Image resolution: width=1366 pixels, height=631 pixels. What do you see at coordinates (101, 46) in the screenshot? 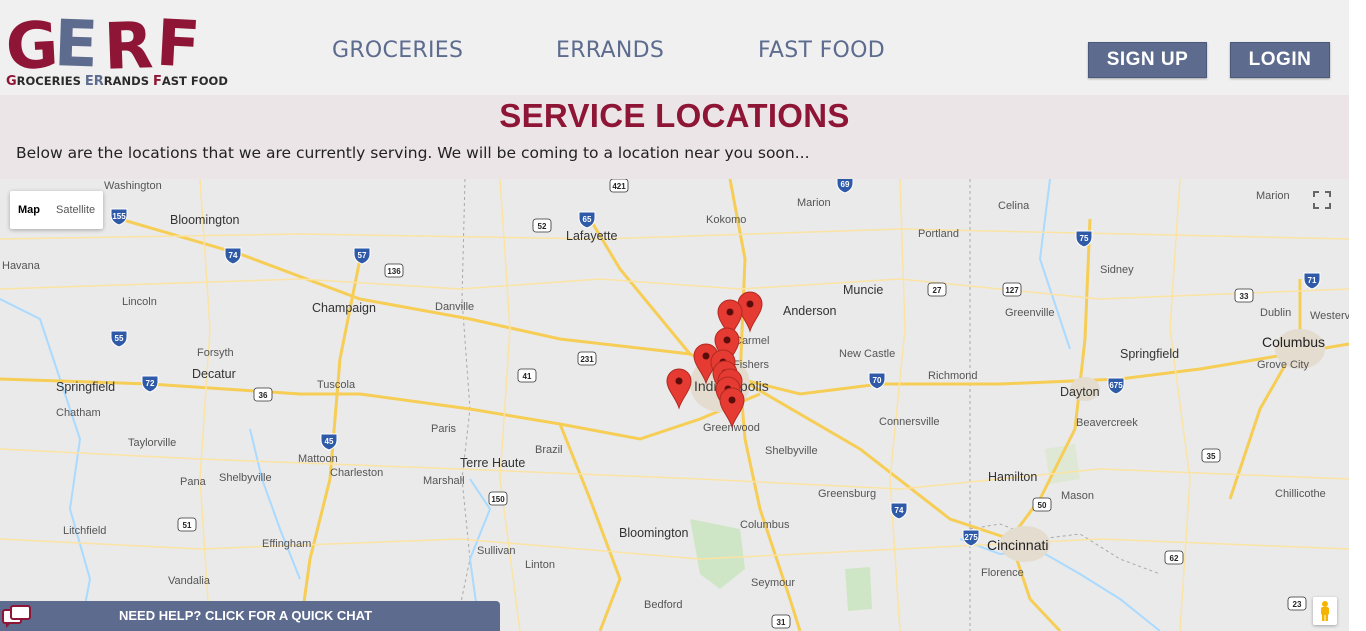
I see `logo-lettering: G E R F` at bounding box center [101, 46].